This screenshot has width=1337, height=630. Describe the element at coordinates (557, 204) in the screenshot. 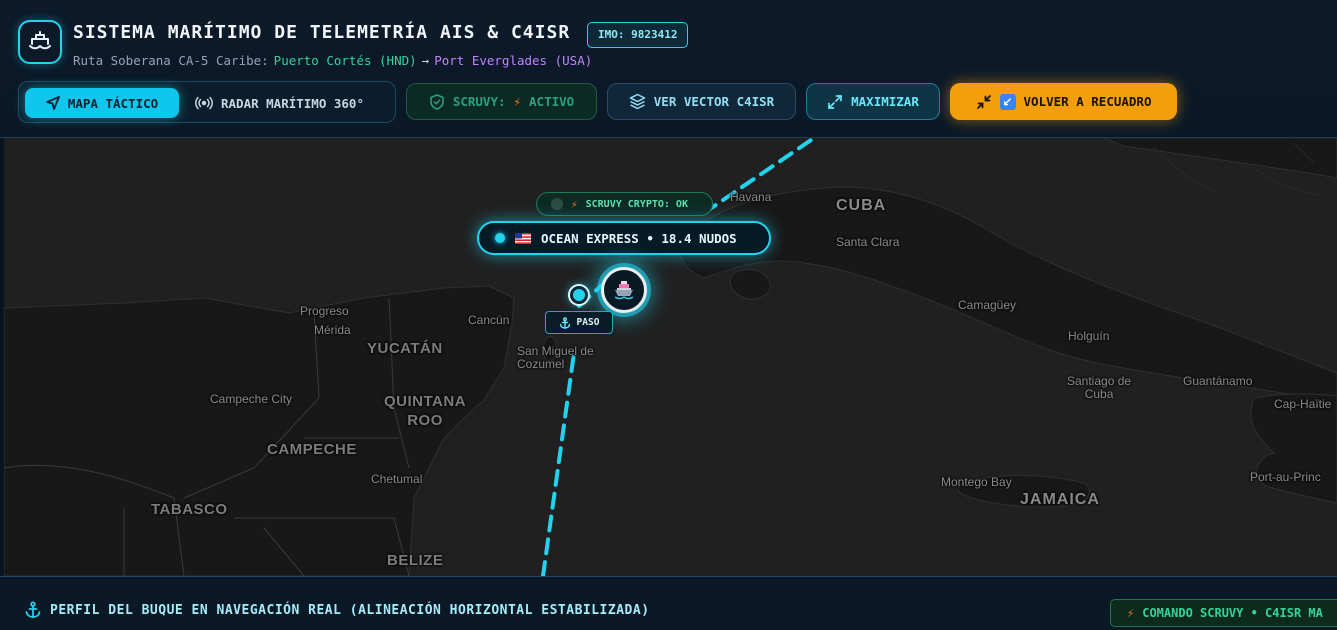

I see `status-dot` at that location.